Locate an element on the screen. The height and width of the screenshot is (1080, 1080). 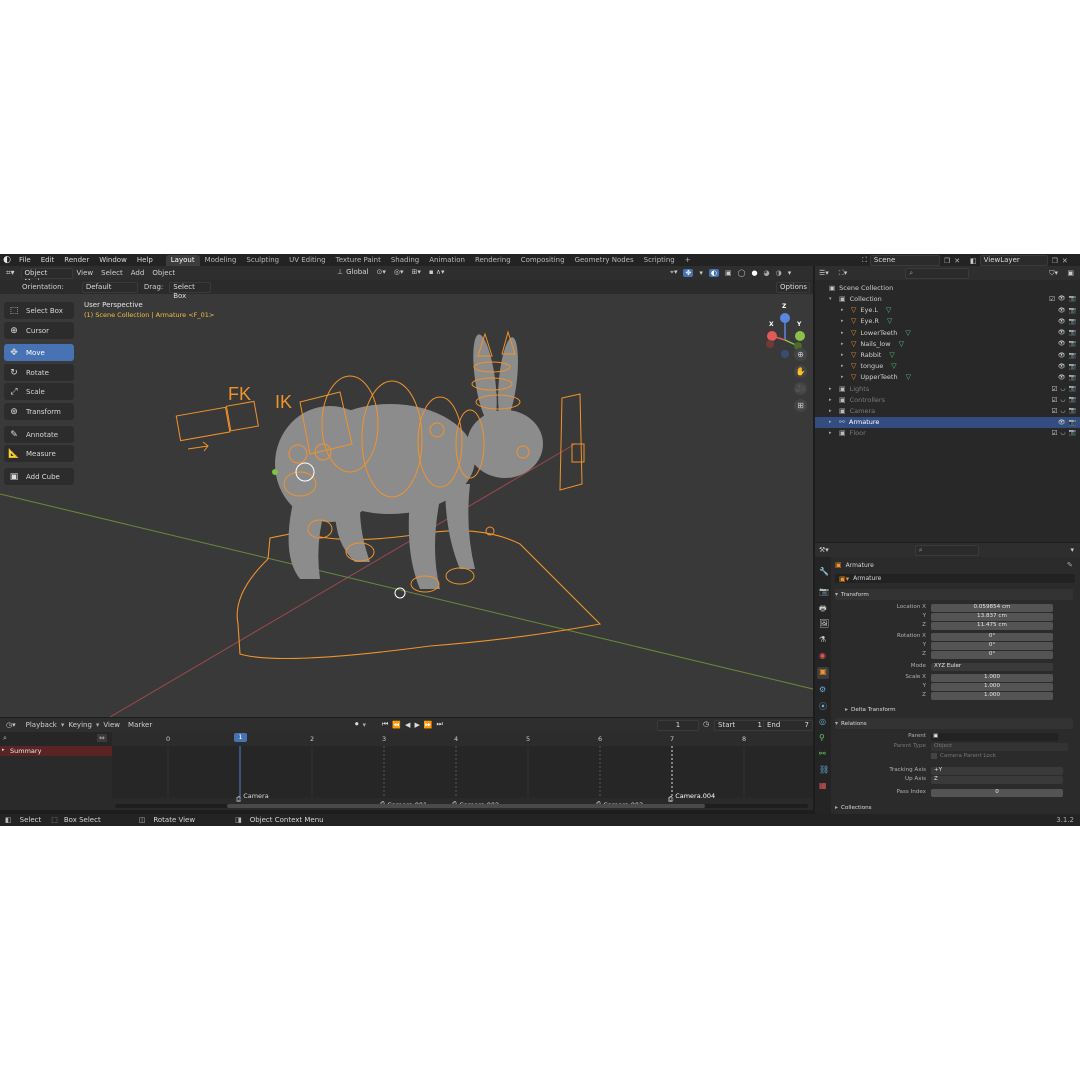
outliner-editor-type-icon: ☰▾ is located at coordinates (824, 273).